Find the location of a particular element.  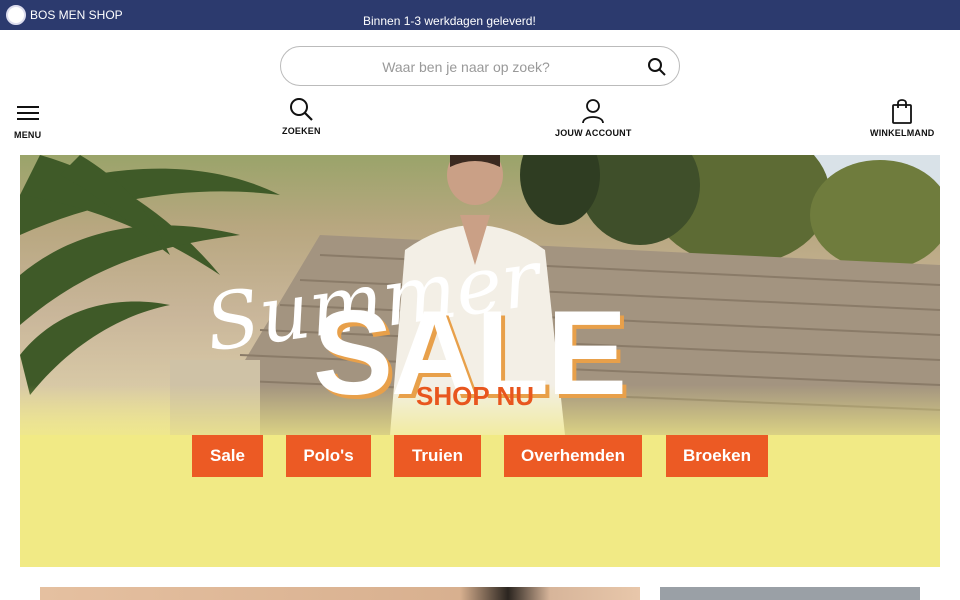

main-nav: MENU ZOEKEN JOUW ACCOUNT WINKELMAND is located at coordinates (480, 121).